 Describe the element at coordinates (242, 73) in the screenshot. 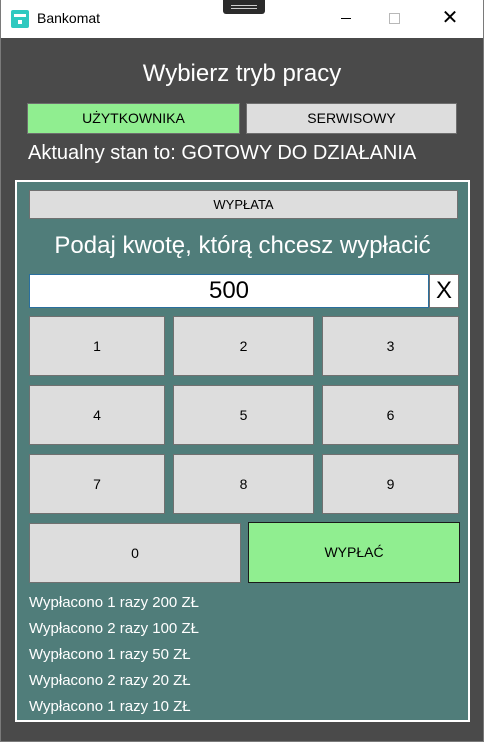

I see `page-title: Wybierz tryb pracy` at that location.